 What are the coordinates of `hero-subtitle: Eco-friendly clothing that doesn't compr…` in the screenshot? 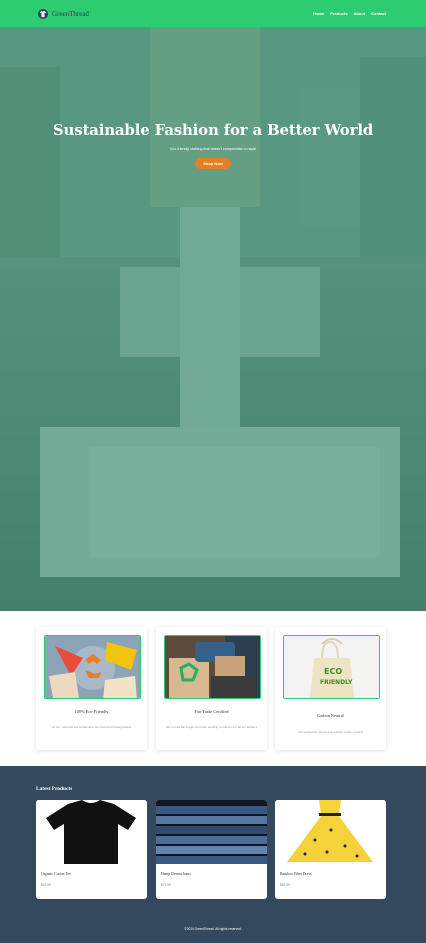 It's located at (213, 149).